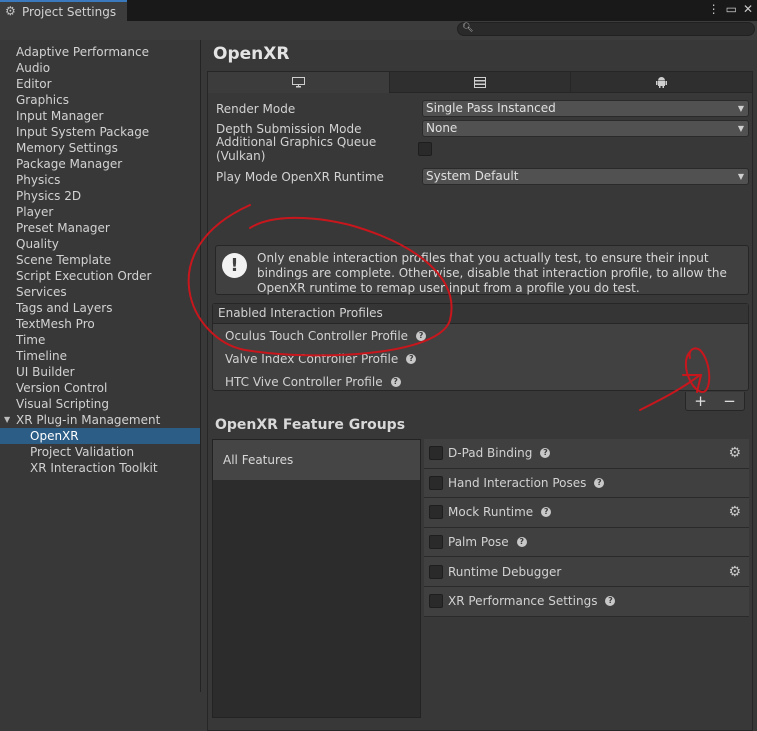 The width and height of the screenshot is (757, 731). I want to click on add-remove-footer: + −, so click(715, 401).